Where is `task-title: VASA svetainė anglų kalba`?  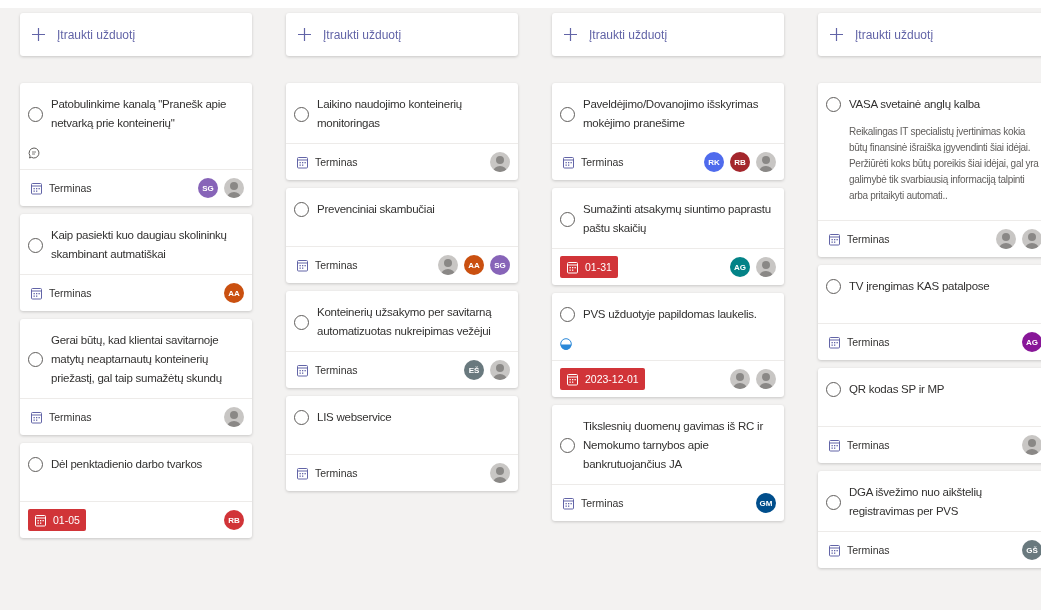 task-title: VASA svetainė anglų kalba is located at coordinates (914, 104).